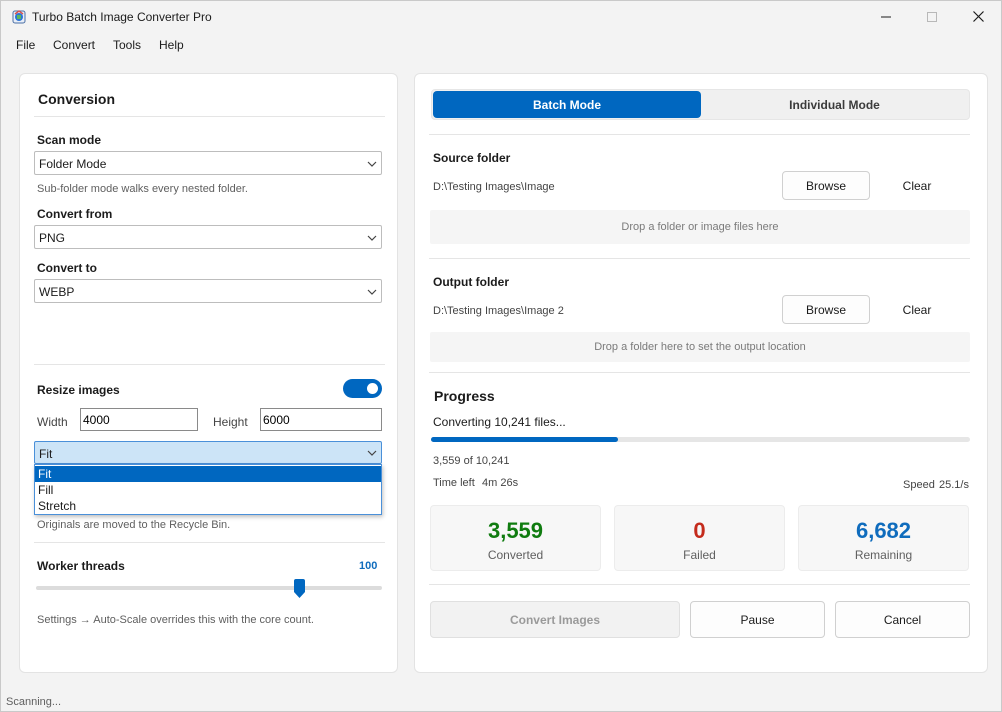 The width and height of the screenshot is (1002, 712). I want to click on stat-remaining: 6,682 Remaining, so click(883, 538).